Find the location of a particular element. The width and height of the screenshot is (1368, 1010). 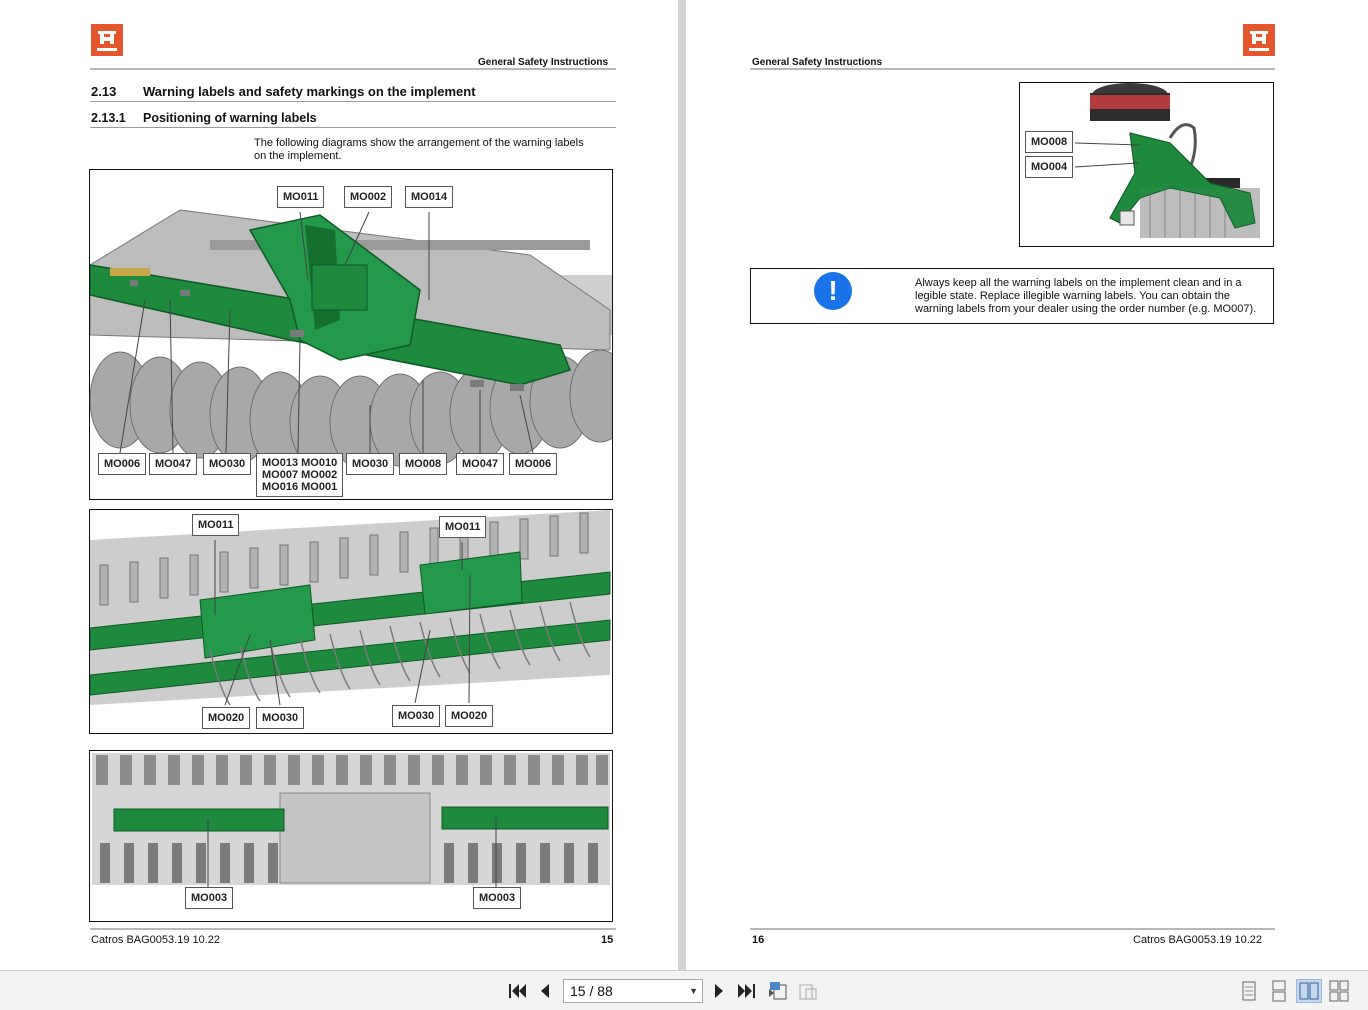

single-page-view-icon is located at coordinates (1249, 991).